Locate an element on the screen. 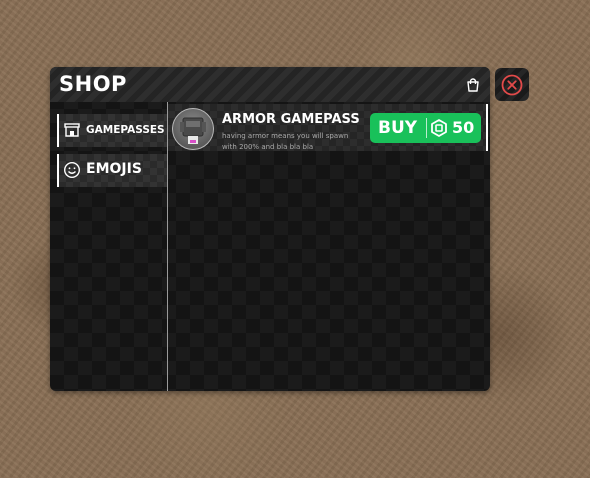 This screenshot has height=478, width=590. shop-sidebar: GAMEPASSES EMOJIS is located at coordinates (109, 246).